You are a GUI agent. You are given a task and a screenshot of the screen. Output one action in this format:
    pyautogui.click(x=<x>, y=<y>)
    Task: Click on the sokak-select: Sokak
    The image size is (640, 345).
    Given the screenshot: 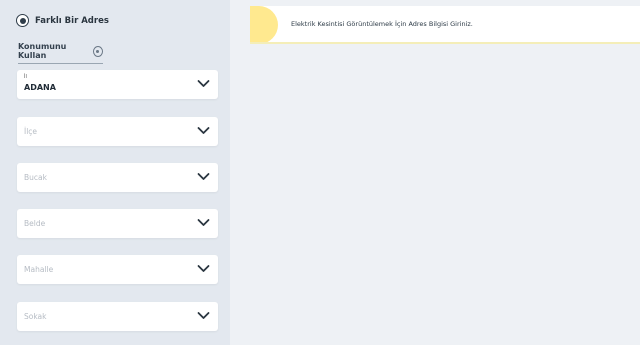 What is the action you would take?
    pyautogui.click(x=117, y=316)
    